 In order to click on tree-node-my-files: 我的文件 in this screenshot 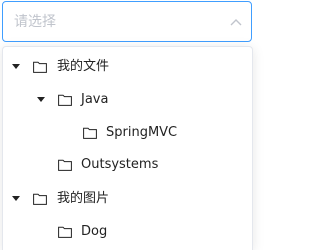, I will do `click(127, 69)`.